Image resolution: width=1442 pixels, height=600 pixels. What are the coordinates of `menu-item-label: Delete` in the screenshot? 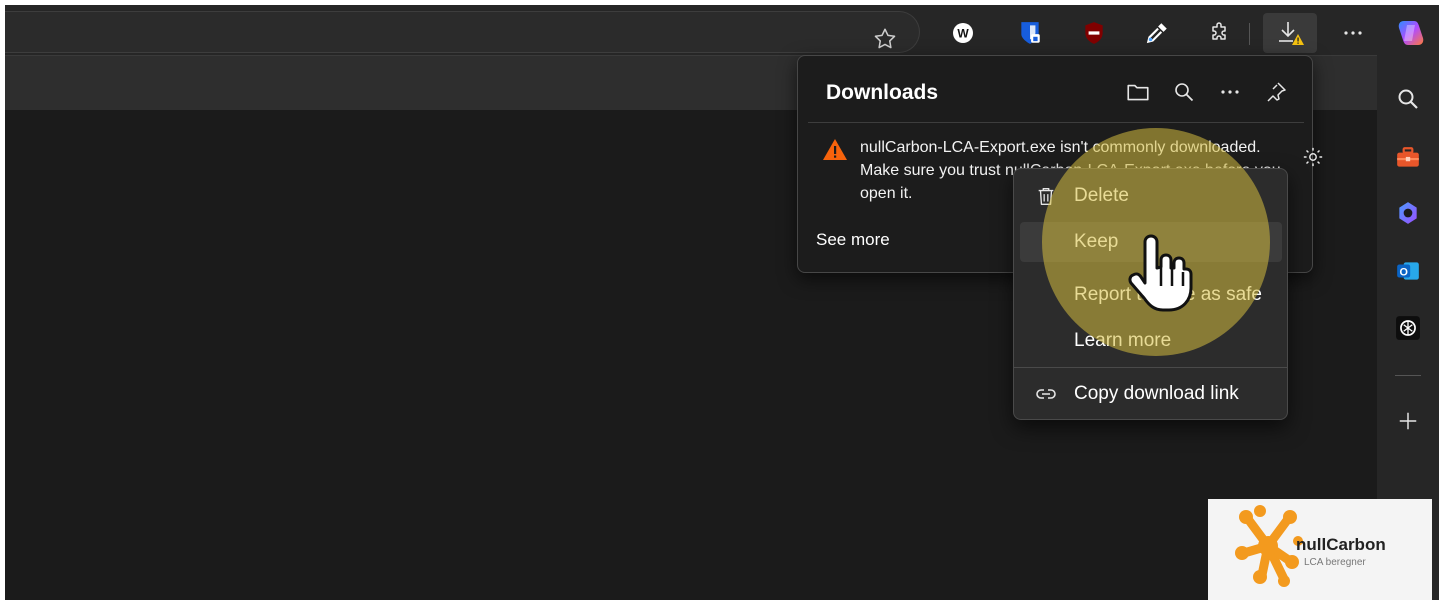 It's located at (1101, 195).